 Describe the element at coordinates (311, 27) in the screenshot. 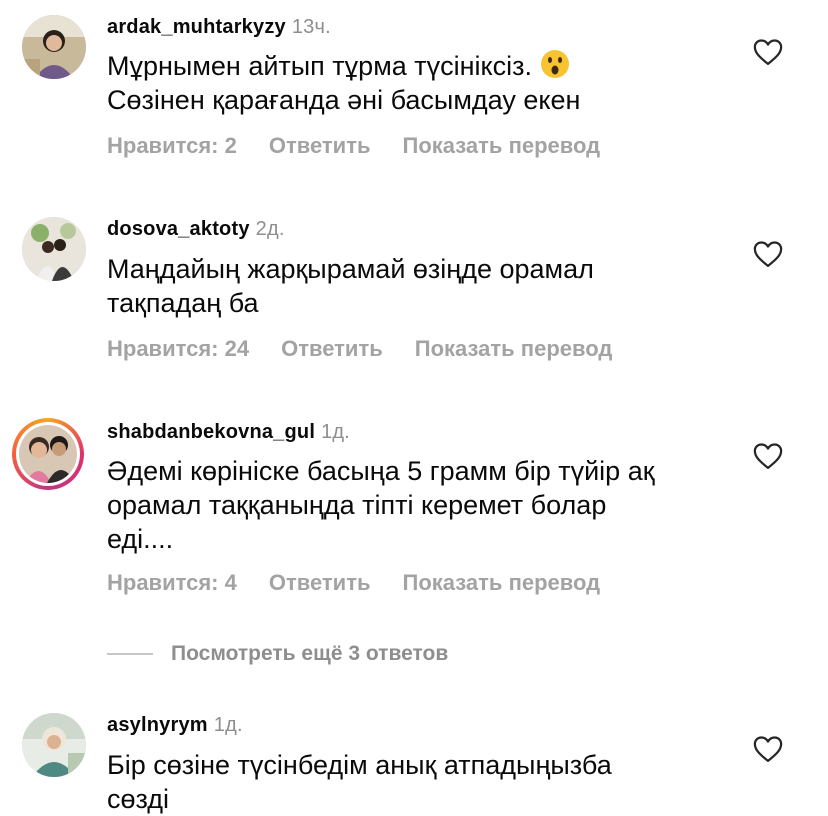

I see `comment-timestamp: 13ч.` at that location.